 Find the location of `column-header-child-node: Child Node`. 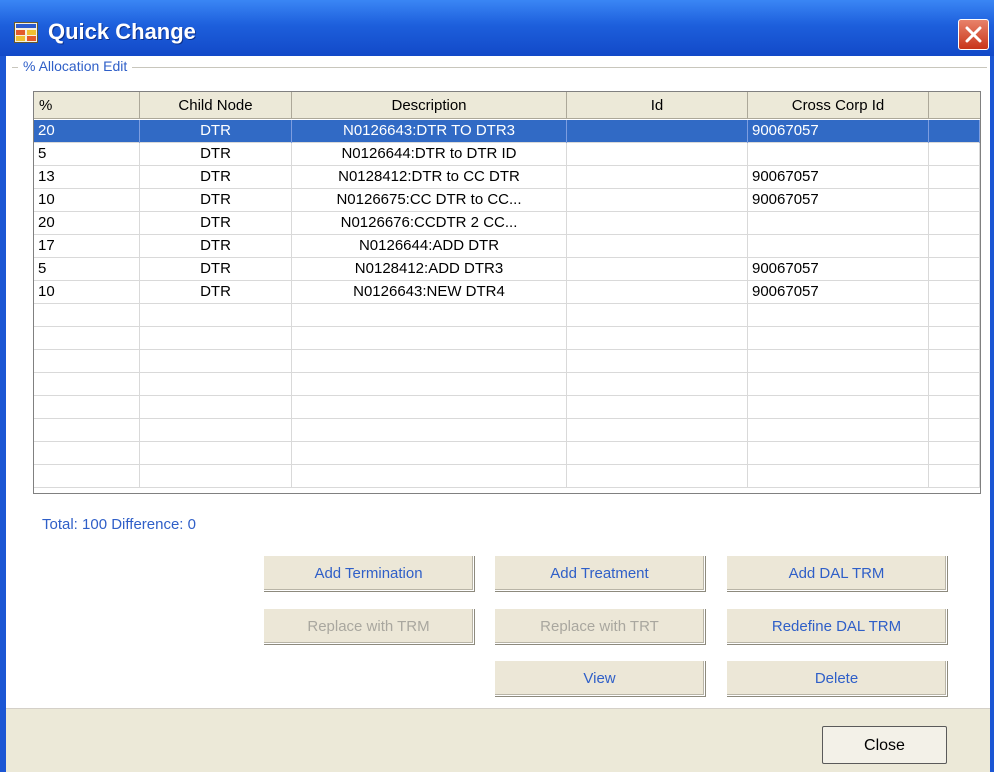

column-header-child-node: Child Node is located at coordinates (216, 105).